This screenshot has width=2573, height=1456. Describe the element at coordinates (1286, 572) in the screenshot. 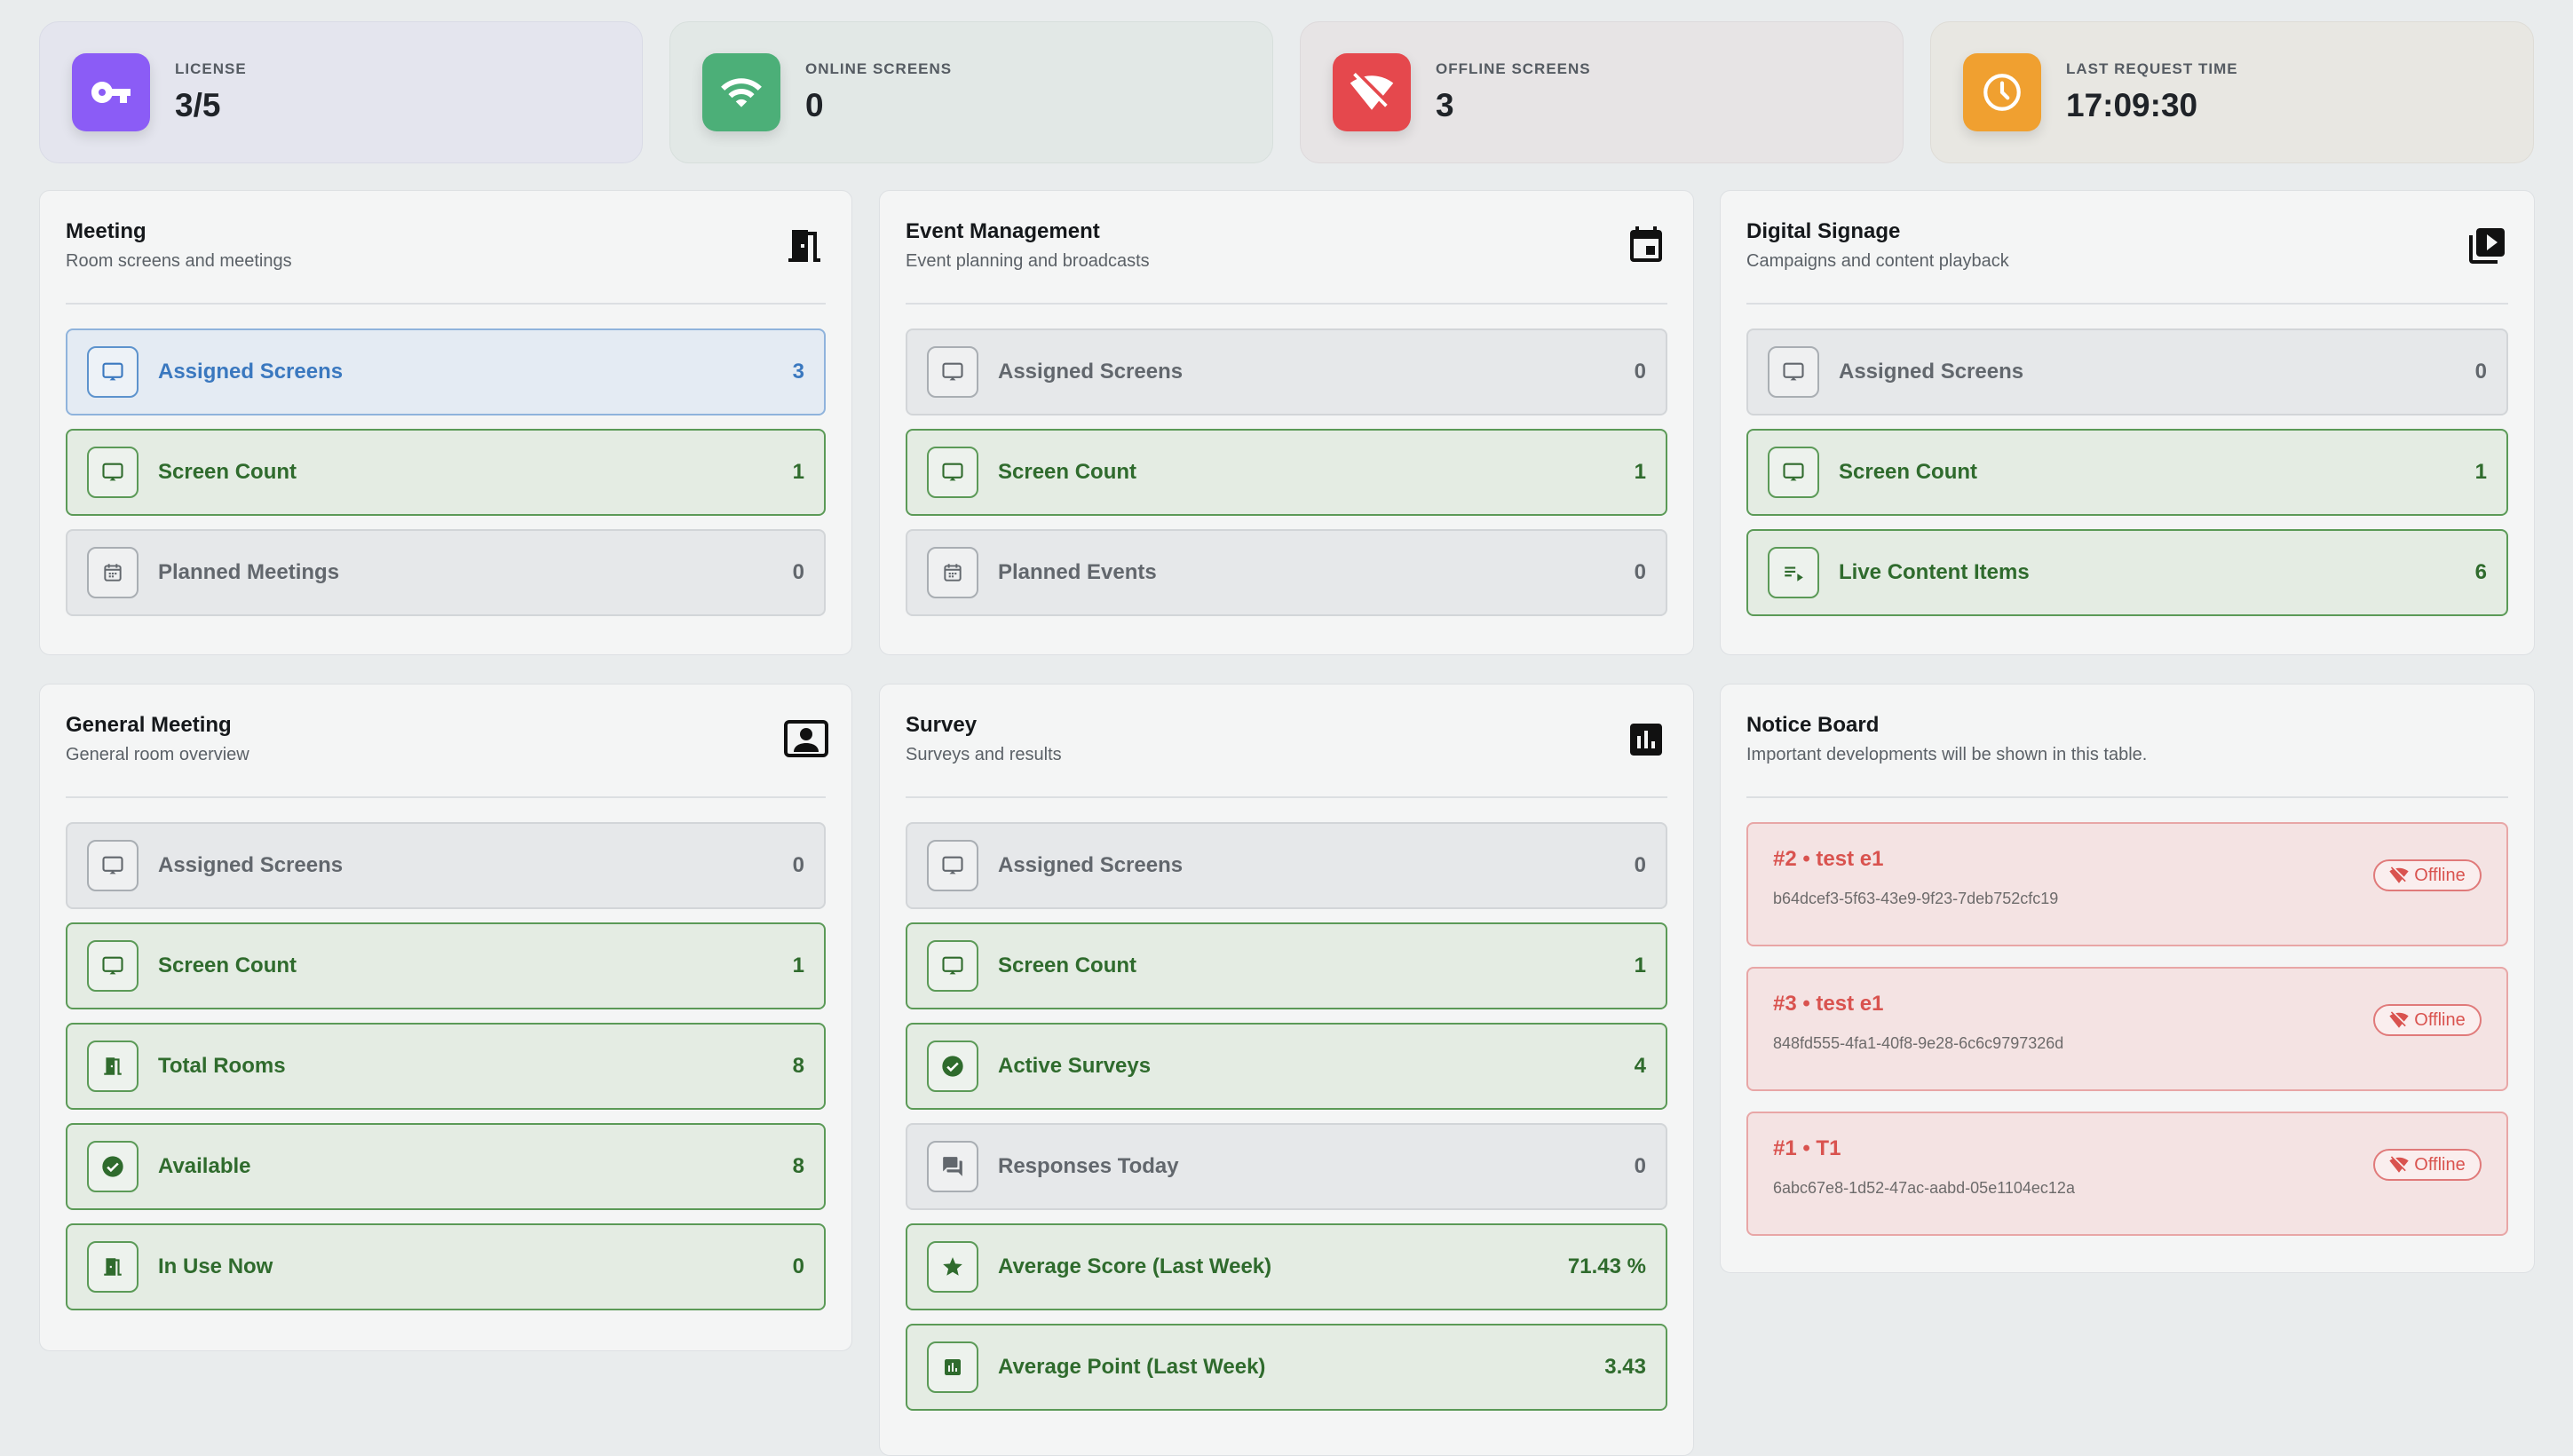

I see `event-planned-events-row: Planned Events 0` at that location.